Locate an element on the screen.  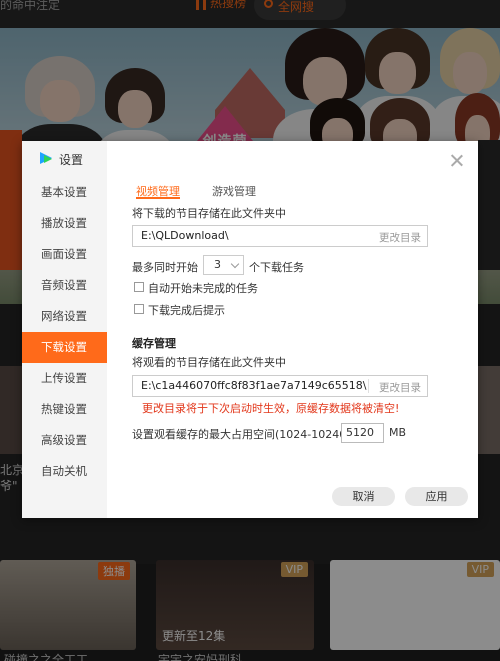
download-folder-field: E:\QLDownload\ 更改目录 is located at coordinates (280, 236).